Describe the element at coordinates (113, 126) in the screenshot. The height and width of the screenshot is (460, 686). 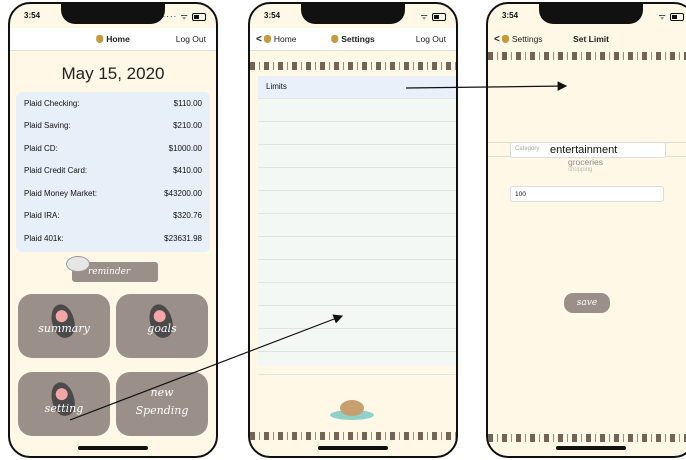
I see `account-row: Plaid Saving: $210.00` at that location.